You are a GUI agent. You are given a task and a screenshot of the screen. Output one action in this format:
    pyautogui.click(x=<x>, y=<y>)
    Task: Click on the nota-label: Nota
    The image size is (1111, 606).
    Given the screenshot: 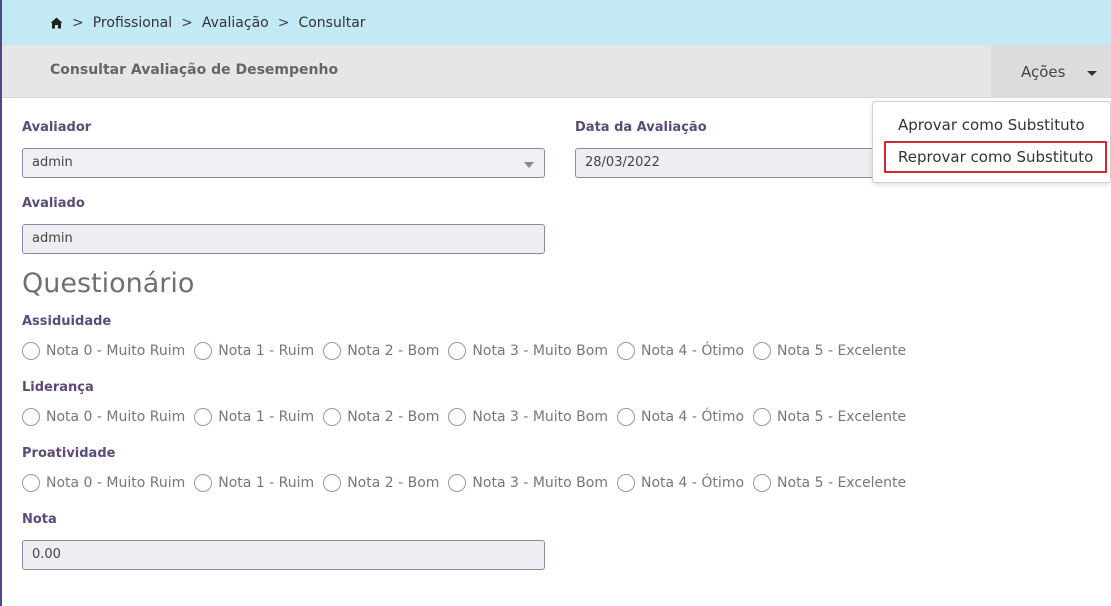 What is the action you would take?
    pyautogui.click(x=39, y=519)
    